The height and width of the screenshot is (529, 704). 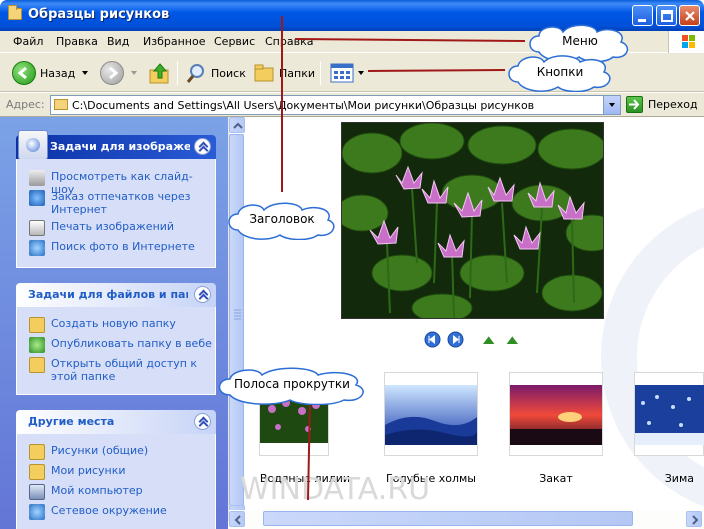 I want to click on views-icon, so click(x=342, y=73).